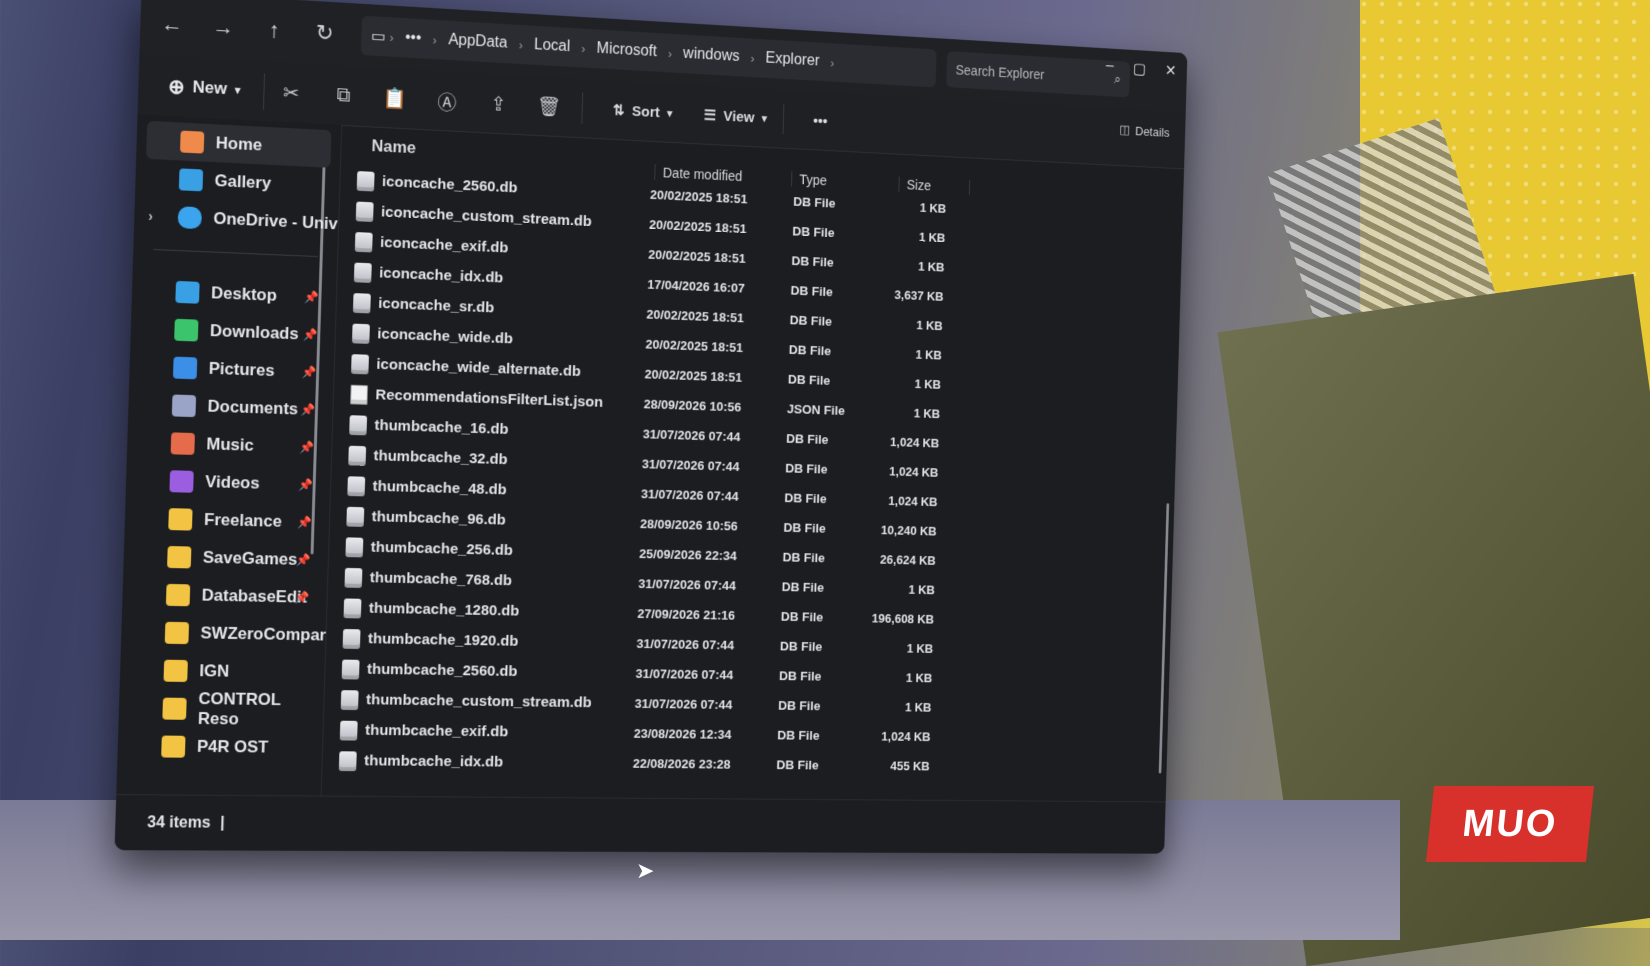 Image resolution: width=1650 pixels, height=966 pixels. Describe the element at coordinates (697, 227) in the screenshot. I see `file-date-modified: 20/02/2025 18:51` at that location.